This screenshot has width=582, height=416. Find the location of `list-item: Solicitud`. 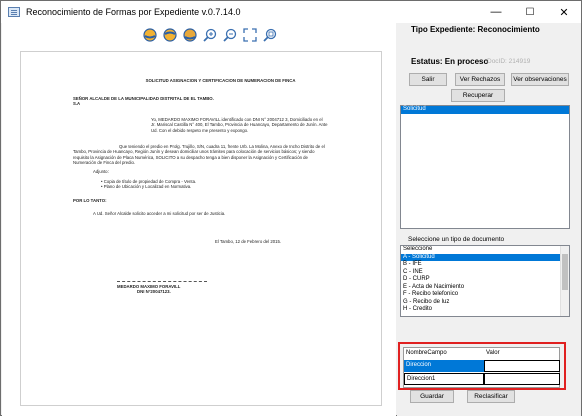

list-item: Solicitud is located at coordinates (485, 110).